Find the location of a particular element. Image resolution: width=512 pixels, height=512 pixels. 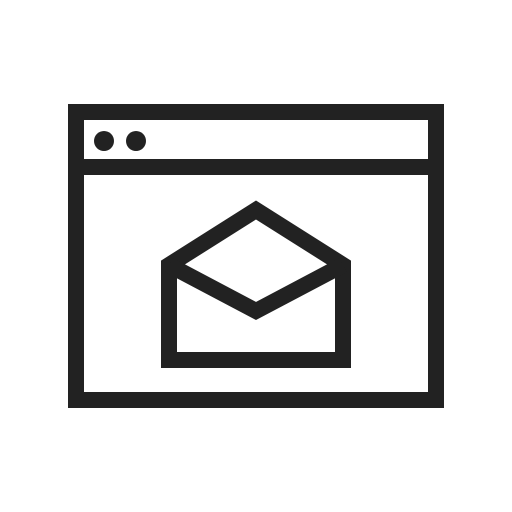

open-envelope-icon is located at coordinates (256, 284).